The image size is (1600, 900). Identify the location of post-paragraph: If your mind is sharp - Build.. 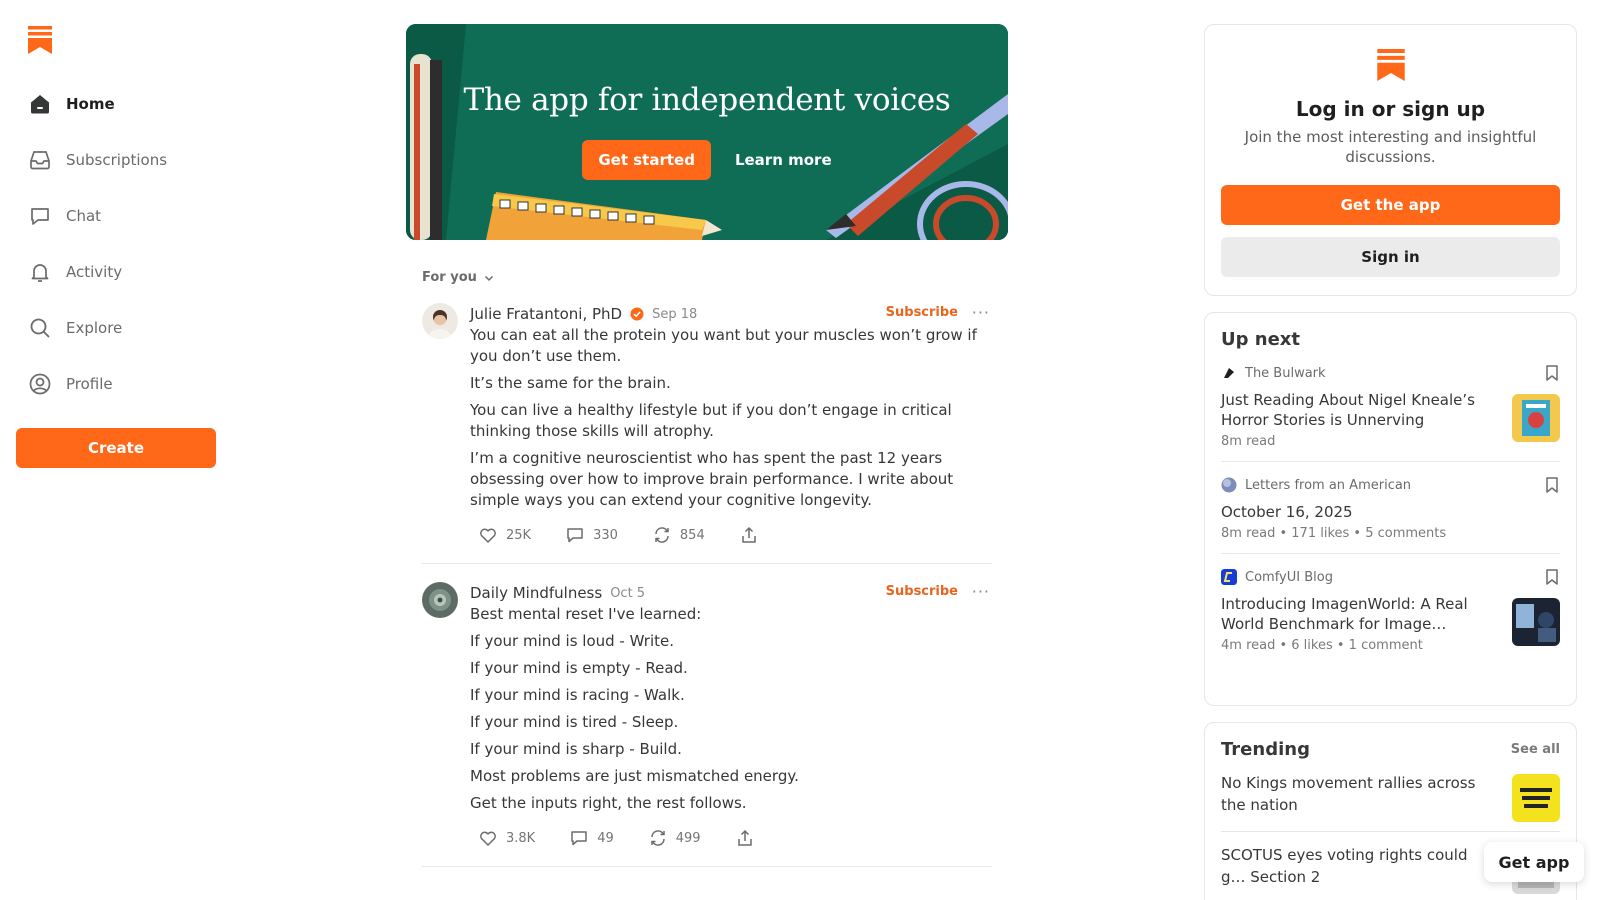
(576, 749).